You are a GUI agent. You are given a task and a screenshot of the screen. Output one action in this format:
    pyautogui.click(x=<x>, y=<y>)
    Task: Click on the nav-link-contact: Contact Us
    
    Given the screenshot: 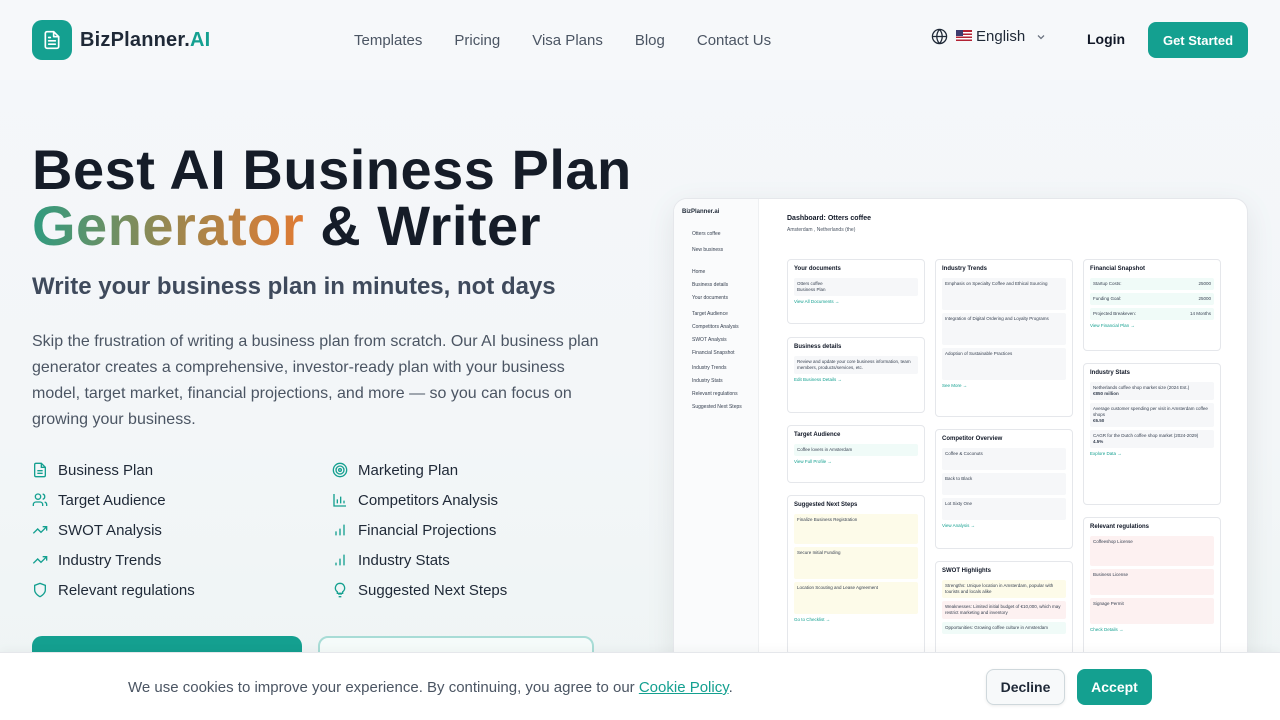 What is the action you would take?
    pyautogui.click(x=734, y=40)
    